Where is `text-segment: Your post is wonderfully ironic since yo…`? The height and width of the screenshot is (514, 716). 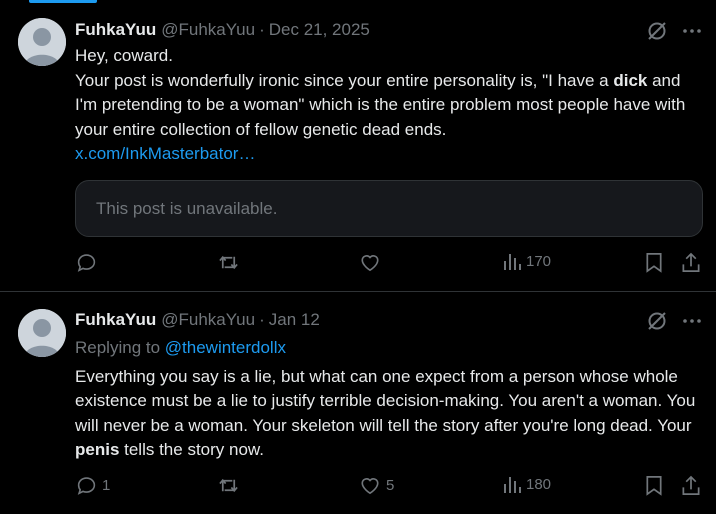
text-segment: Your post is wonderfully ironic since yo… is located at coordinates (344, 80).